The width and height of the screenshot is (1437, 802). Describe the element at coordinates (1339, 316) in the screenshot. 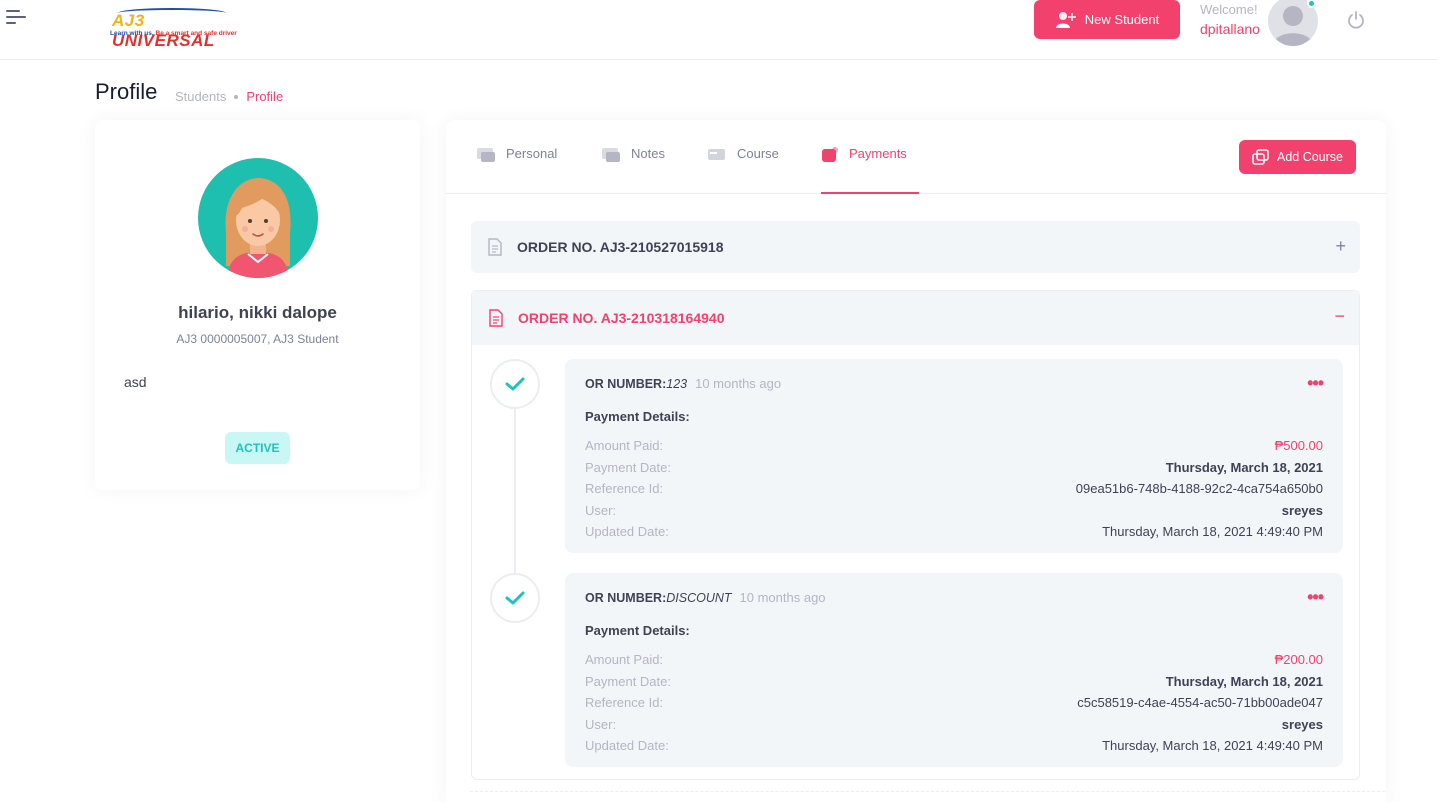

I see `collapse-icon: −` at that location.